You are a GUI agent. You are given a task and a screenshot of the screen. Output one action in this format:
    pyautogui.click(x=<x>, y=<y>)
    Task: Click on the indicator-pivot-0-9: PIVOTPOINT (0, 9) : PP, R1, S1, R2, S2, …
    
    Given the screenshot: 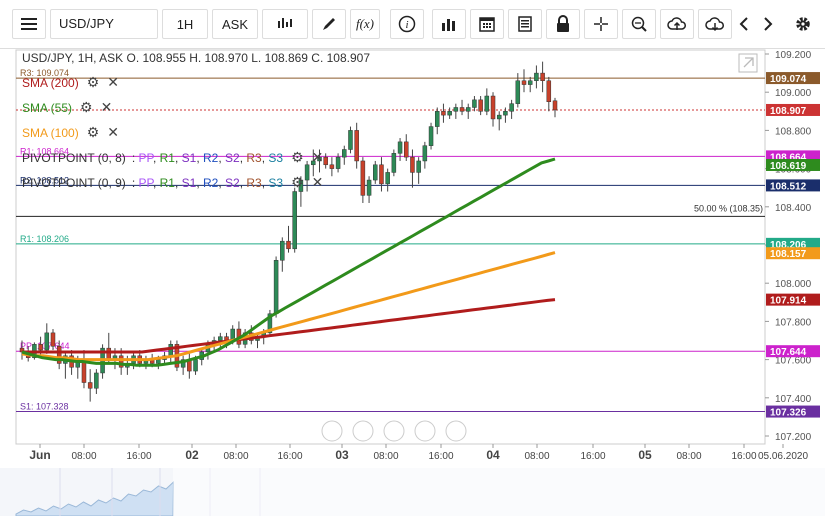 What is the action you would take?
    pyautogui.click(x=172, y=182)
    